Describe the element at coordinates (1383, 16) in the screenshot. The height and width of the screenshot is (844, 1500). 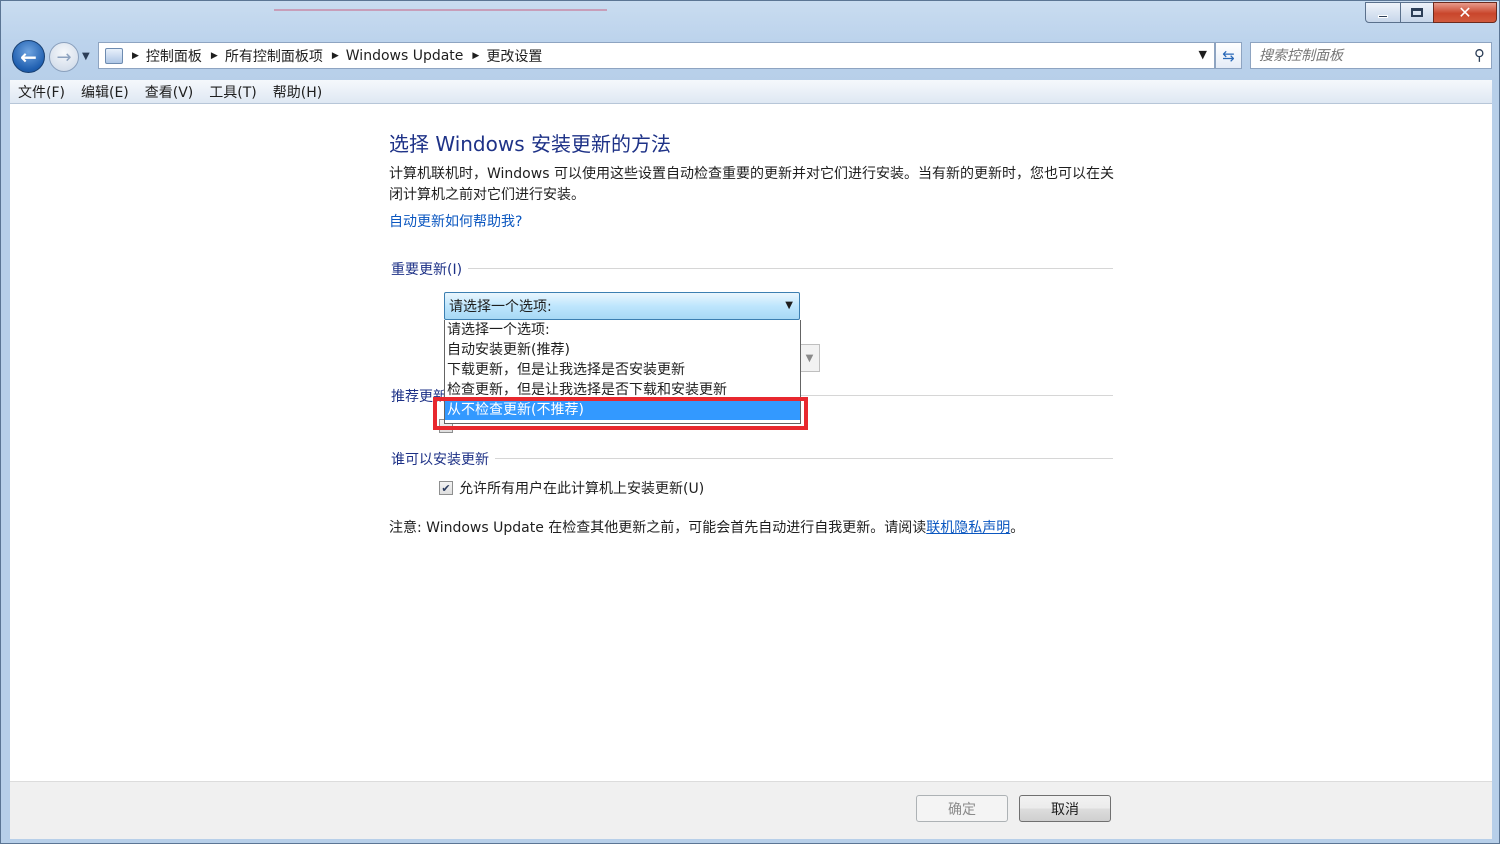
I see `minimize-icon` at that location.